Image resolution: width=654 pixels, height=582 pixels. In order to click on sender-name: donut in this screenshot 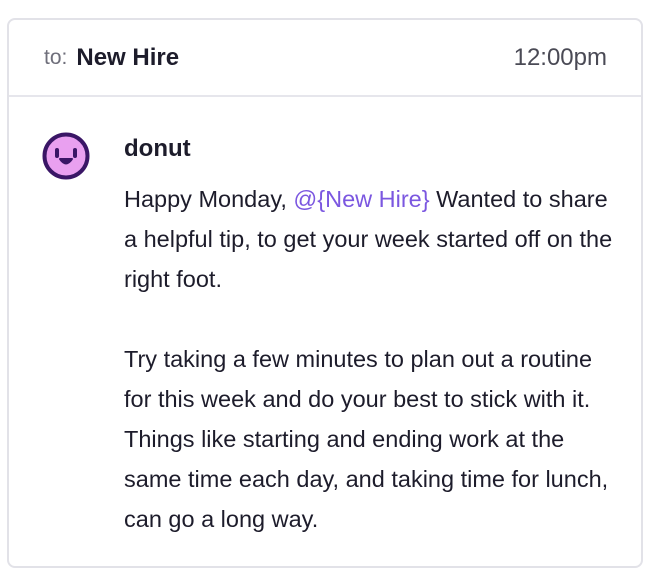, I will do `click(157, 148)`.